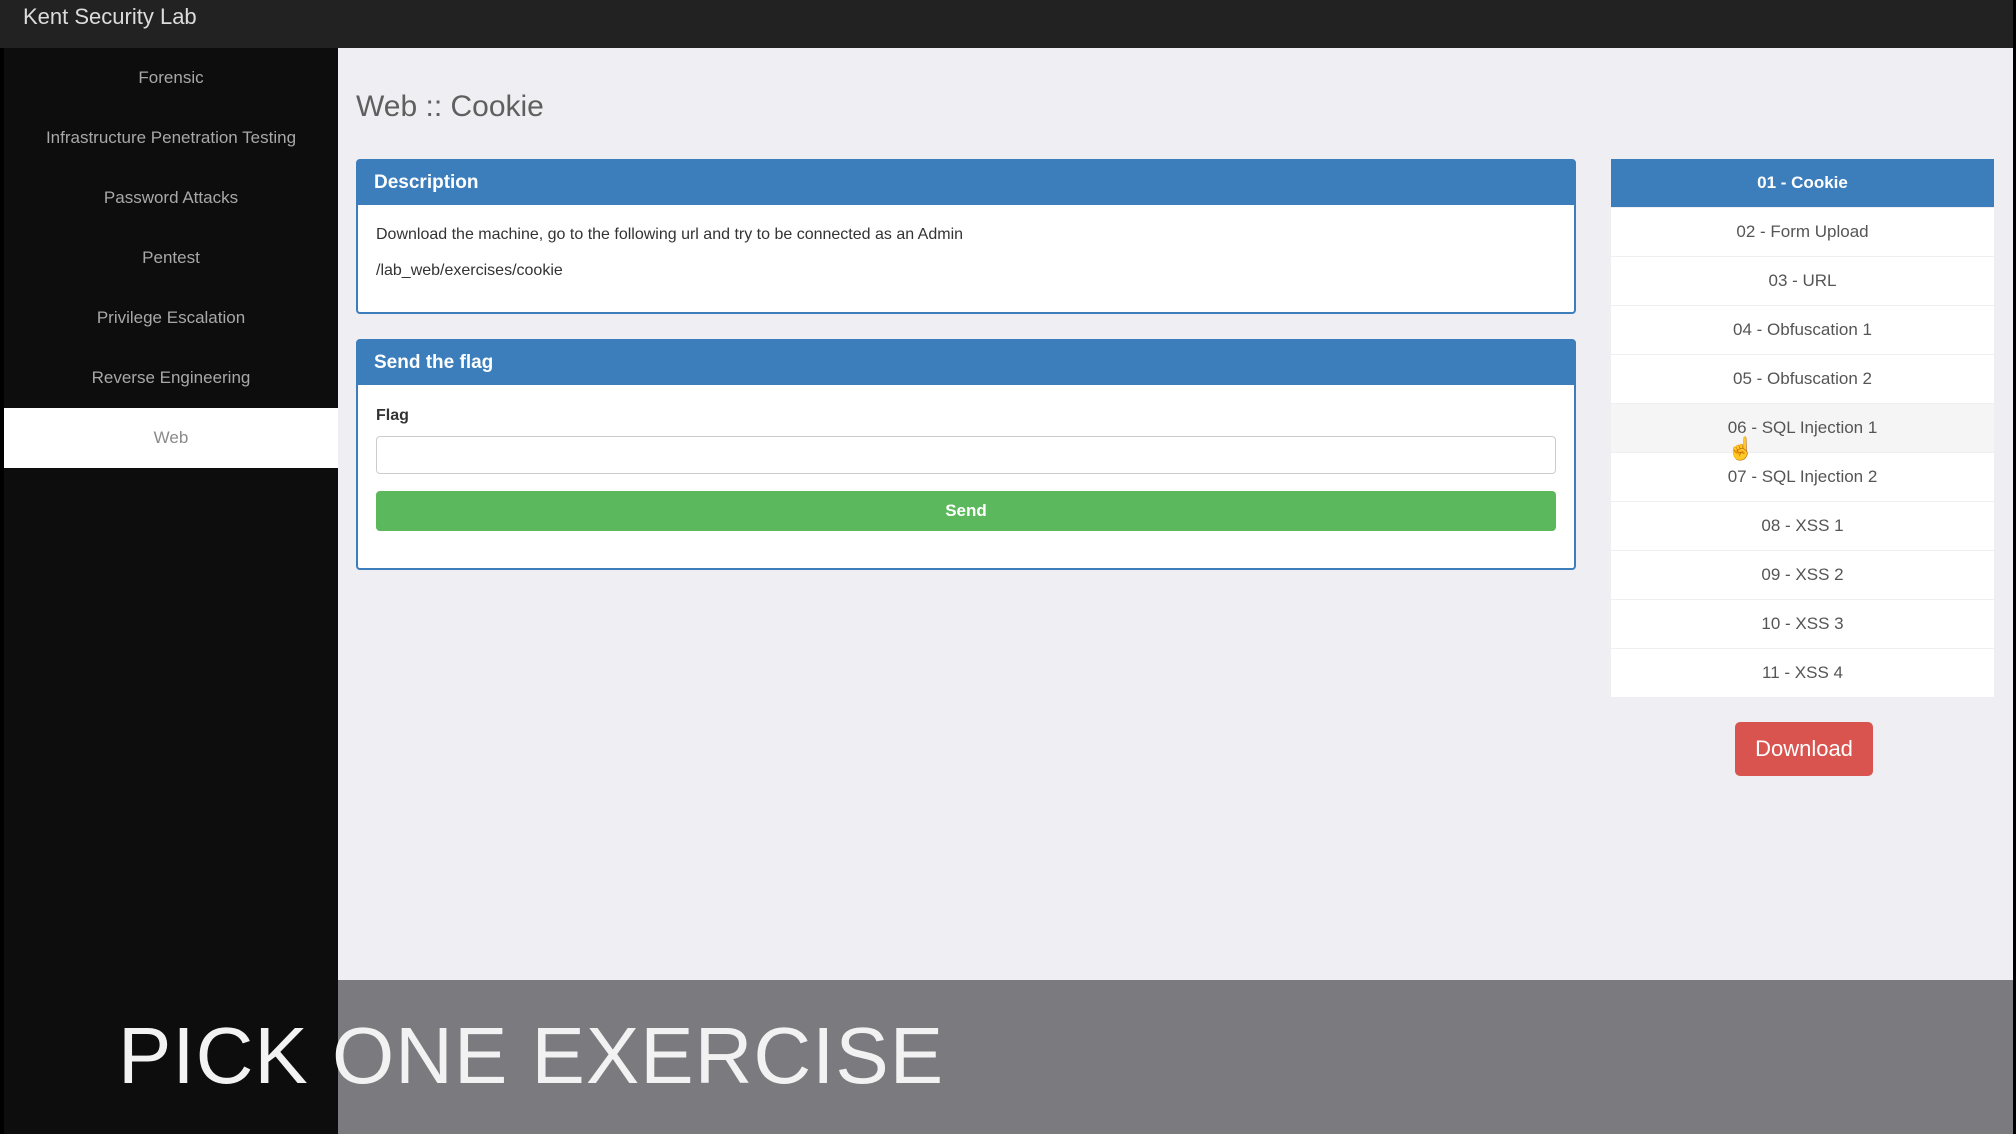 The image size is (2016, 1134). Describe the element at coordinates (1802, 183) in the screenshot. I see `exercise-item-cookie: 01 - Cookie` at that location.